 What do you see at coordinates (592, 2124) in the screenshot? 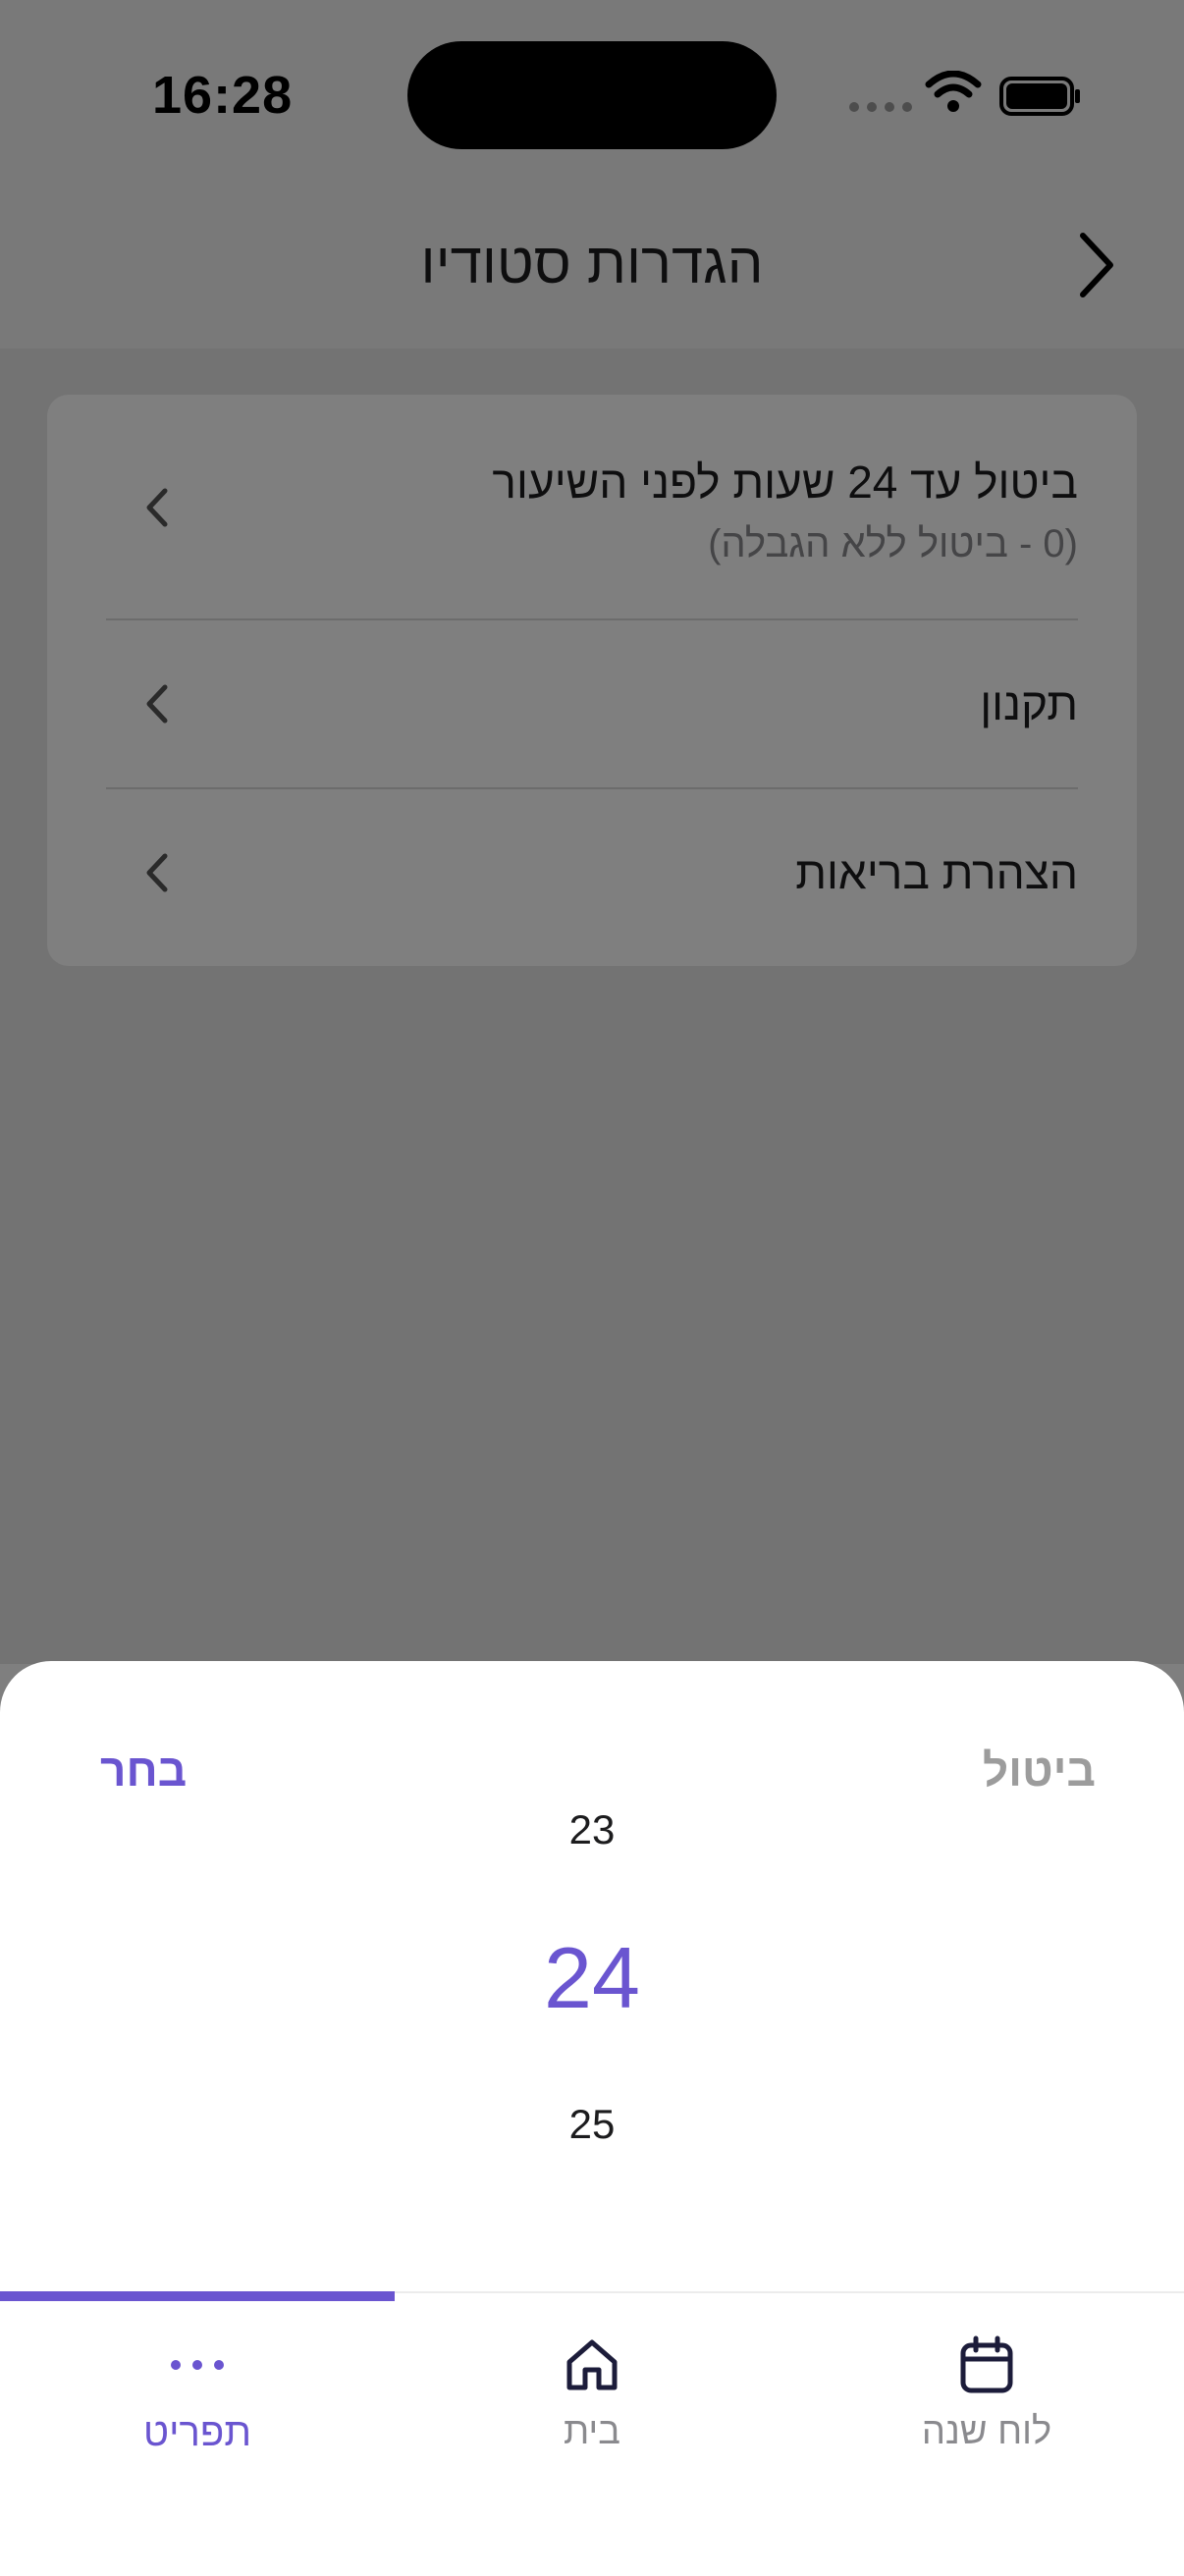
I see `picker-option: 25` at bounding box center [592, 2124].